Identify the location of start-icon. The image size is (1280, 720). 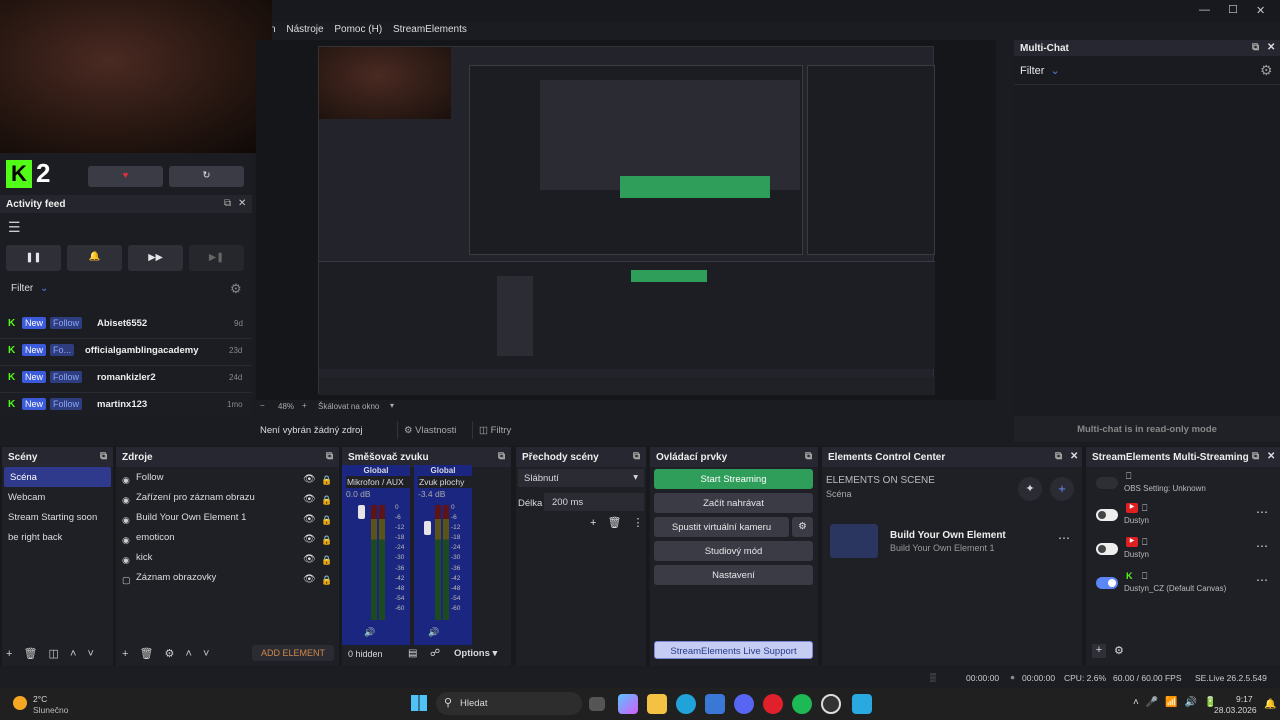
(419, 703).